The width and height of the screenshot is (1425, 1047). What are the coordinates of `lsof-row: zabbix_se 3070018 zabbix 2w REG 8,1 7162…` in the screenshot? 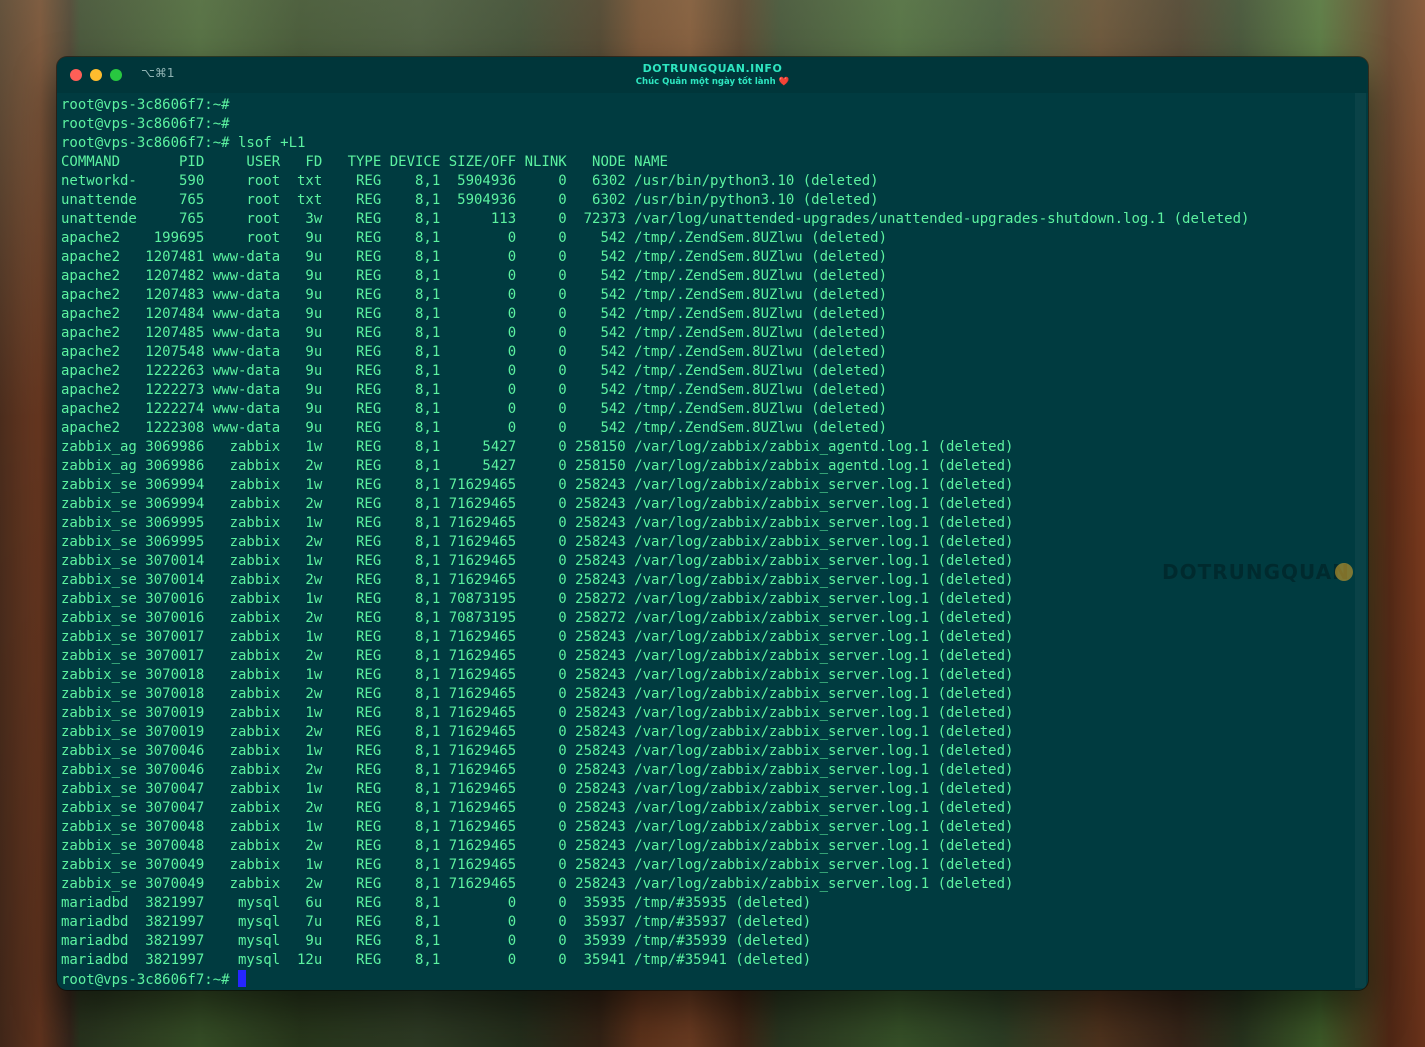 It's located at (537, 694).